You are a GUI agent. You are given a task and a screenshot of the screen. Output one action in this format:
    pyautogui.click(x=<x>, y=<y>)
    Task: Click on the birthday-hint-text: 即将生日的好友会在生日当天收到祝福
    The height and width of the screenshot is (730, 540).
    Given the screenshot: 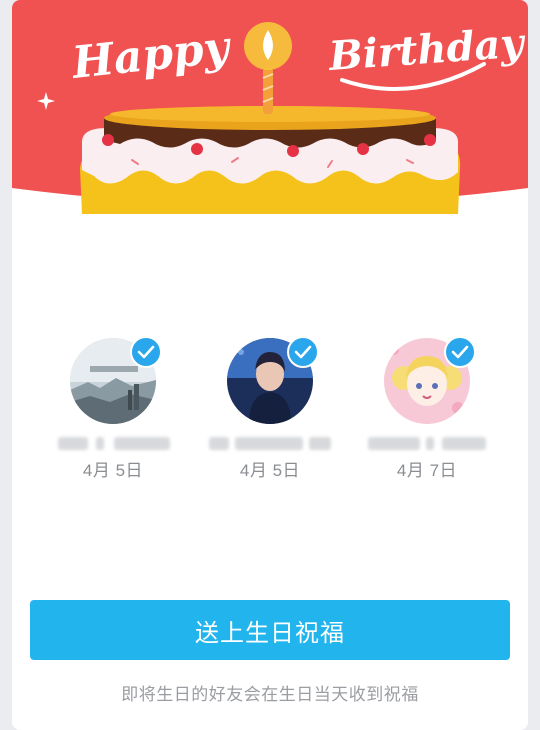 What is the action you would take?
    pyautogui.click(x=270, y=694)
    